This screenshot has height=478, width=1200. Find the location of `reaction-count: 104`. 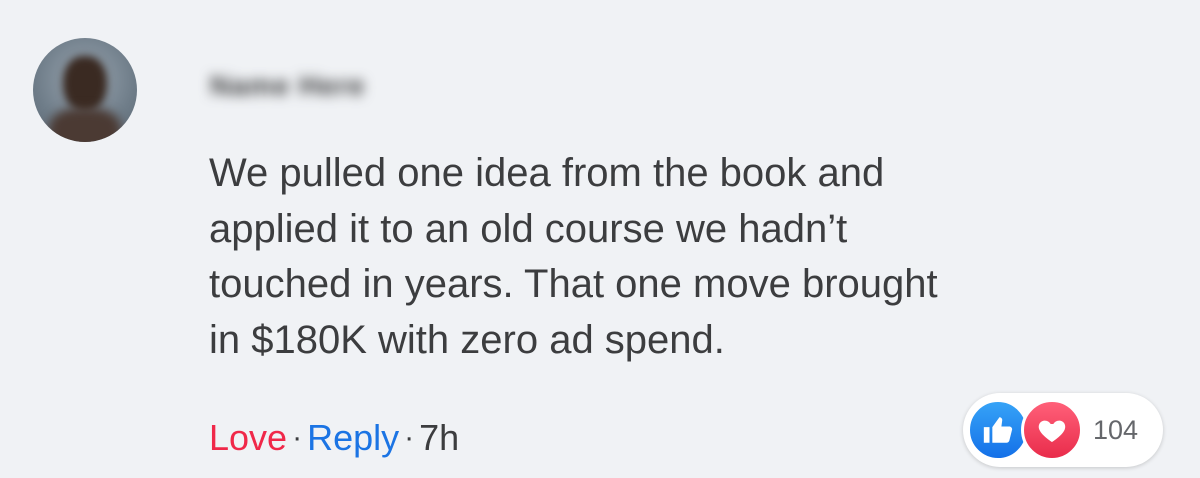

reaction-count: 104 is located at coordinates (1116, 430).